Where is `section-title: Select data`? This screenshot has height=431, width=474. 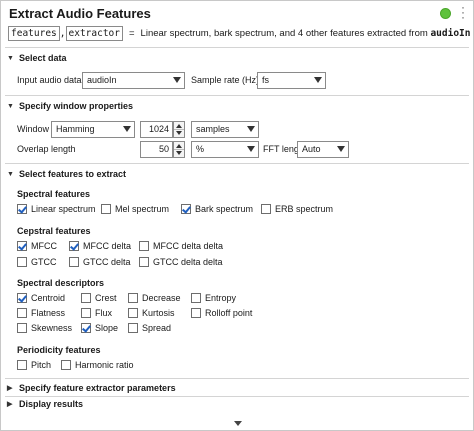 section-title: Select data is located at coordinates (43, 58).